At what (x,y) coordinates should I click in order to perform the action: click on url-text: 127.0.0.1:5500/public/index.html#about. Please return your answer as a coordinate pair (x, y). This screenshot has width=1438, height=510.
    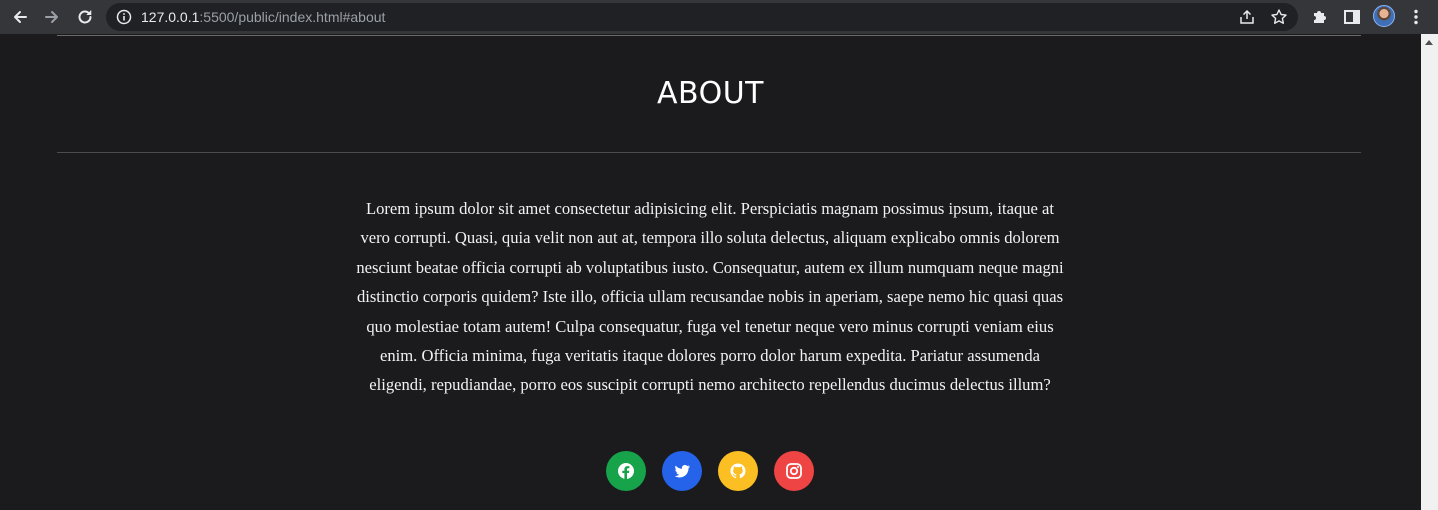
    Looking at the image, I should click on (263, 17).